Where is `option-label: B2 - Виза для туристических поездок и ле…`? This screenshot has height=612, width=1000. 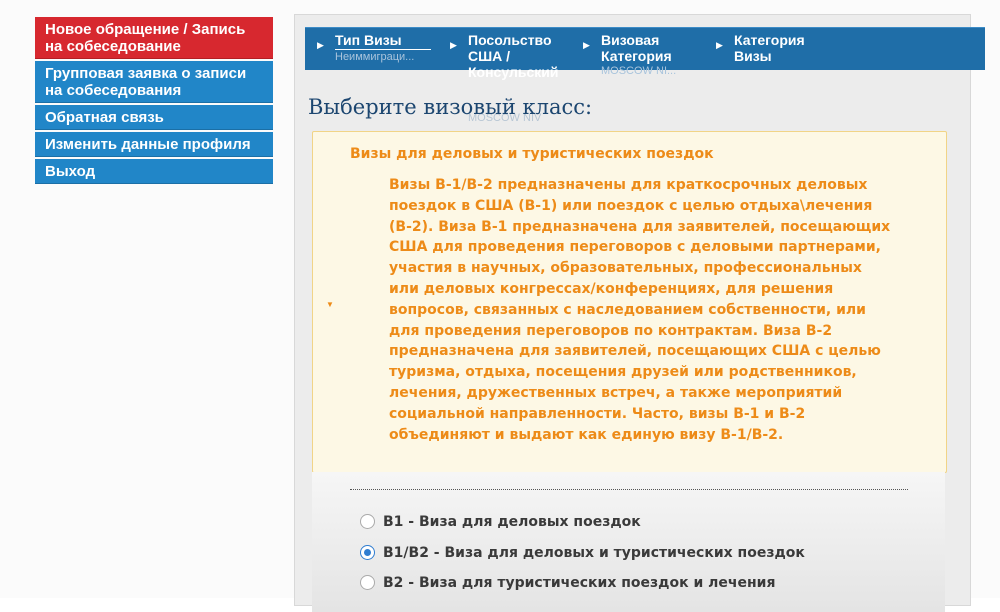
option-label: B2 - Виза для туристических поездок и ле… is located at coordinates (579, 583).